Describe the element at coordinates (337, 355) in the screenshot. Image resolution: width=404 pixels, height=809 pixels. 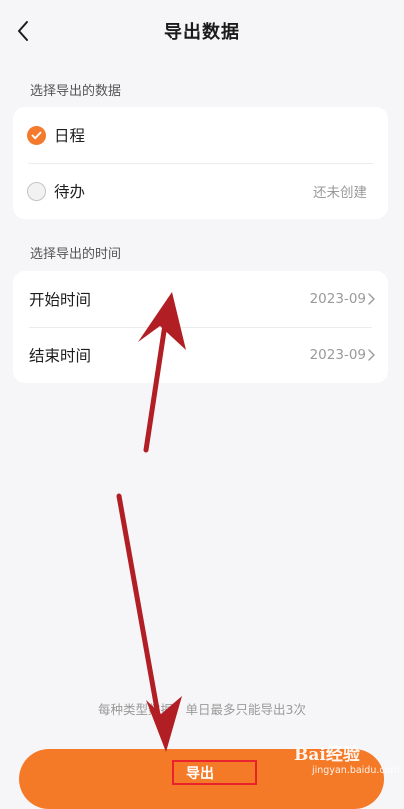
I see `end-time-value: 2023-09` at that location.